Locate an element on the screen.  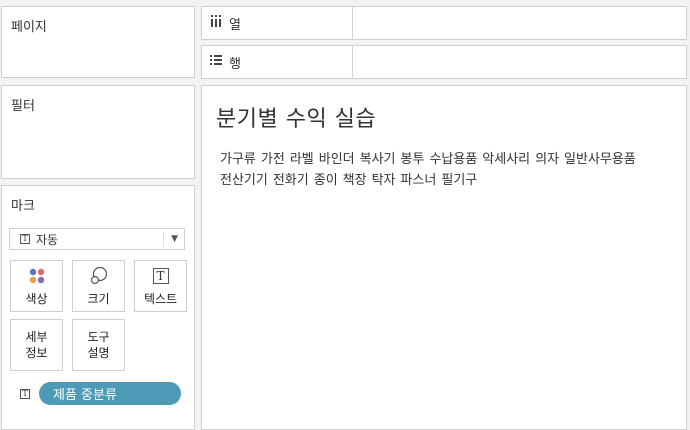
color-icon is located at coordinates (37, 276).